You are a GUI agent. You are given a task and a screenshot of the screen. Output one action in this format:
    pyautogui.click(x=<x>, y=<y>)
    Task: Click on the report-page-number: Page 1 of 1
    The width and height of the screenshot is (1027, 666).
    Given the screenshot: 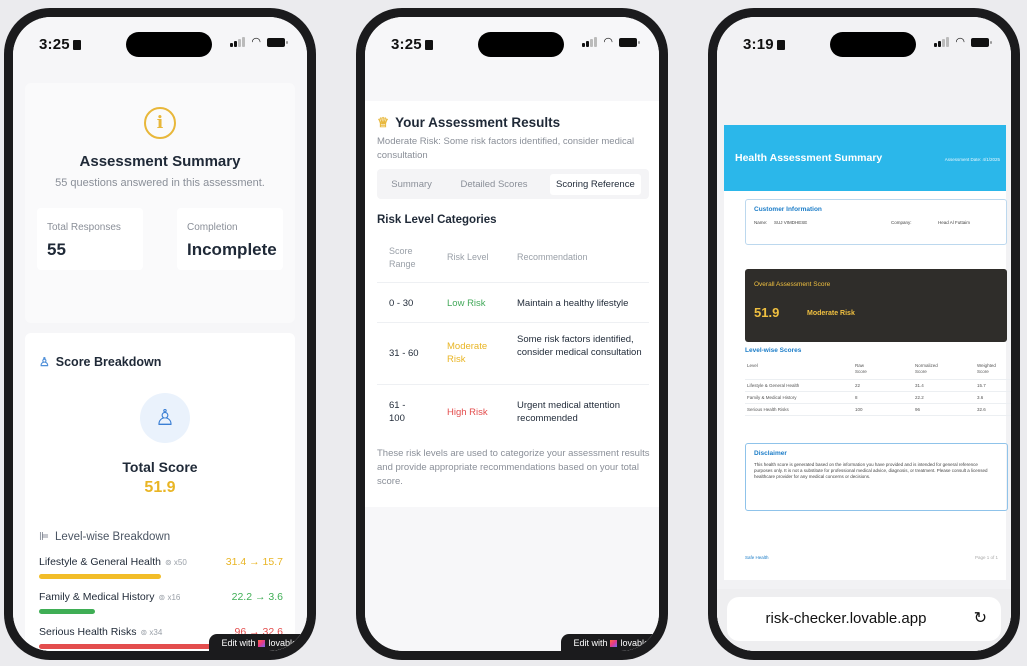 What is the action you would take?
    pyautogui.click(x=986, y=557)
    